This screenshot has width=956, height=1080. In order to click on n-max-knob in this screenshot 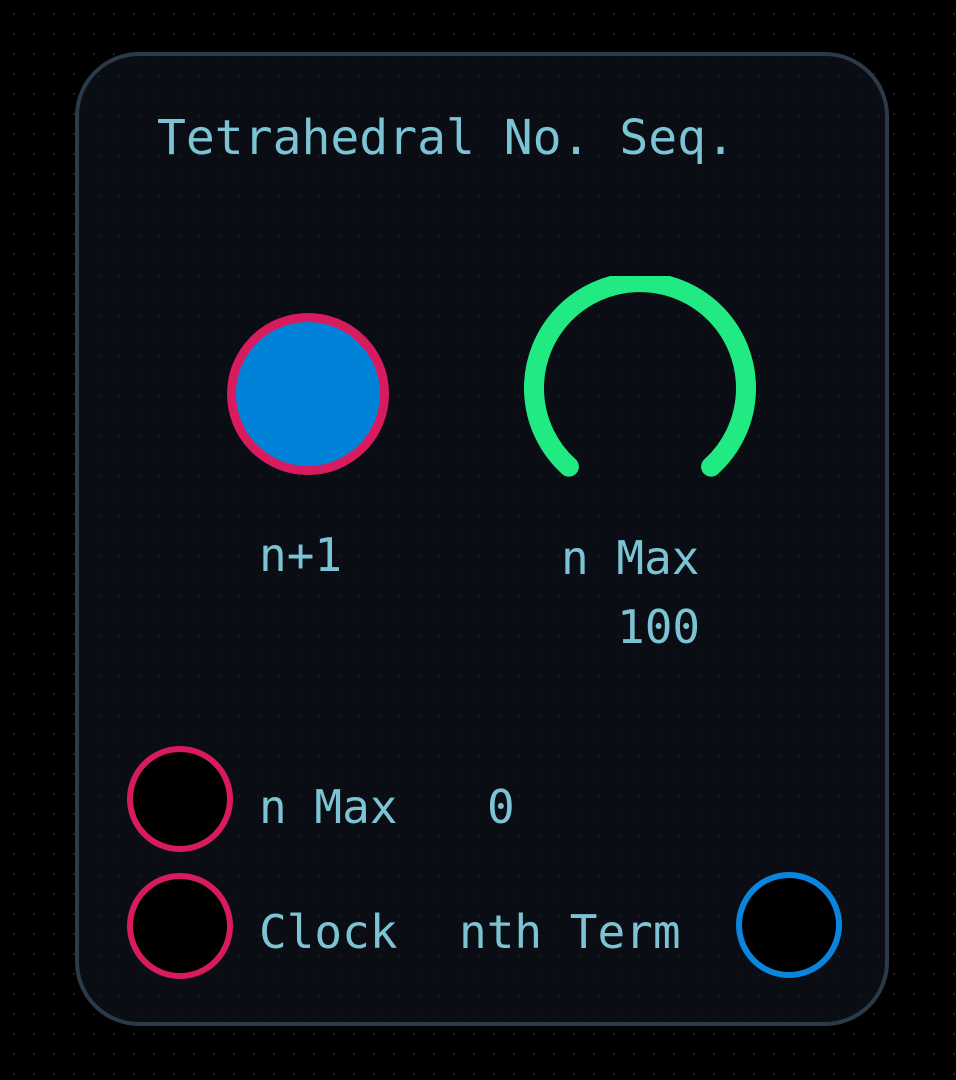, I will do `click(640, 381)`.